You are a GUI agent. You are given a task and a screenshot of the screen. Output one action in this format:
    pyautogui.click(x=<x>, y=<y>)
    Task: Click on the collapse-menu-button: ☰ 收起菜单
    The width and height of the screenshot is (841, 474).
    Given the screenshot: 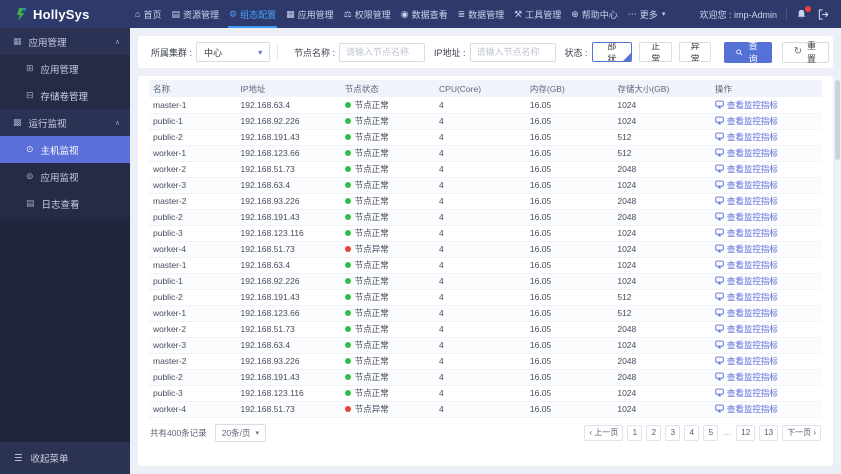 What is the action you would take?
    pyautogui.click(x=65, y=458)
    